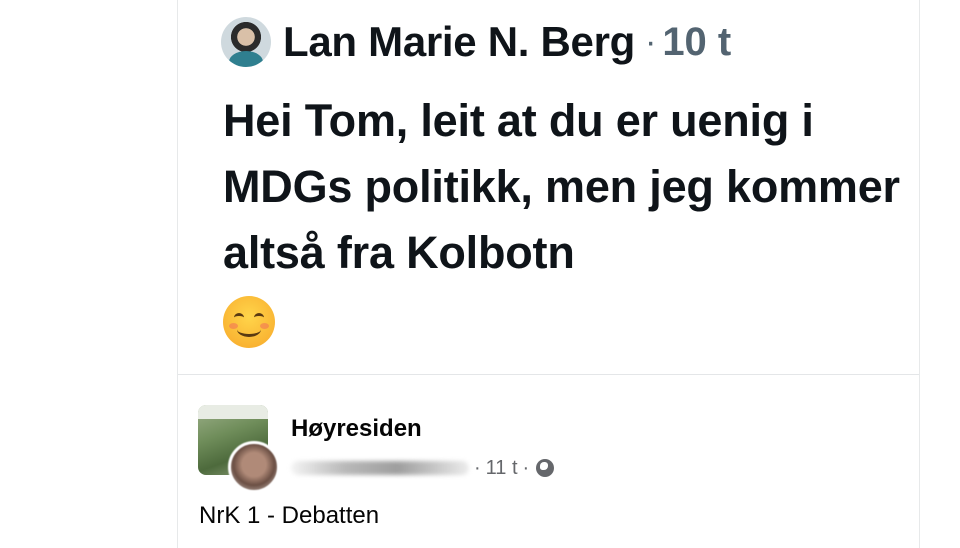 This screenshot has height=548, width=960. What do you see at coordinates (459, 42) in the screenshot?
I see `author-name: Lan Marie N. Berg` at bounding box center [459, 42].